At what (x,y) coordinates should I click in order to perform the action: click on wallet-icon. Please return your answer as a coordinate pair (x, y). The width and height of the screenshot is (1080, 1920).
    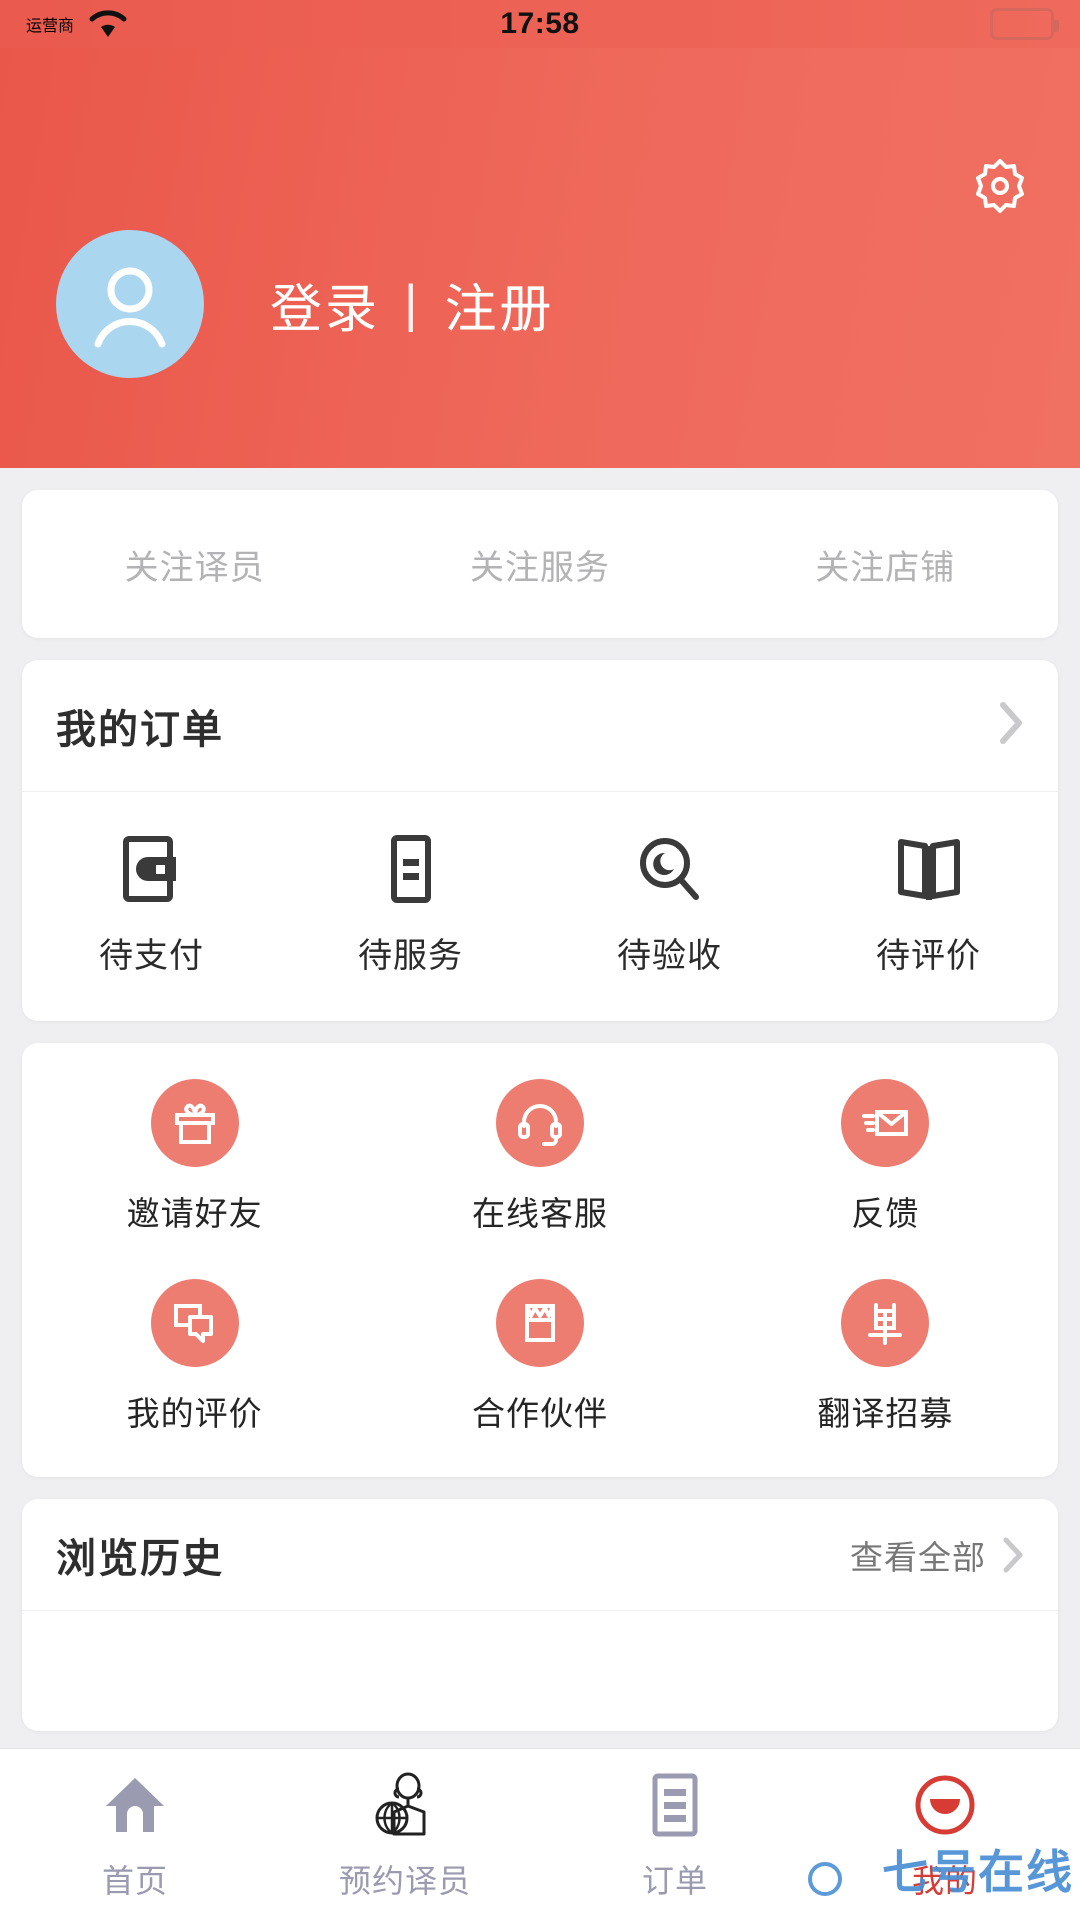
    Looking at the image, I should click on (152, 869).